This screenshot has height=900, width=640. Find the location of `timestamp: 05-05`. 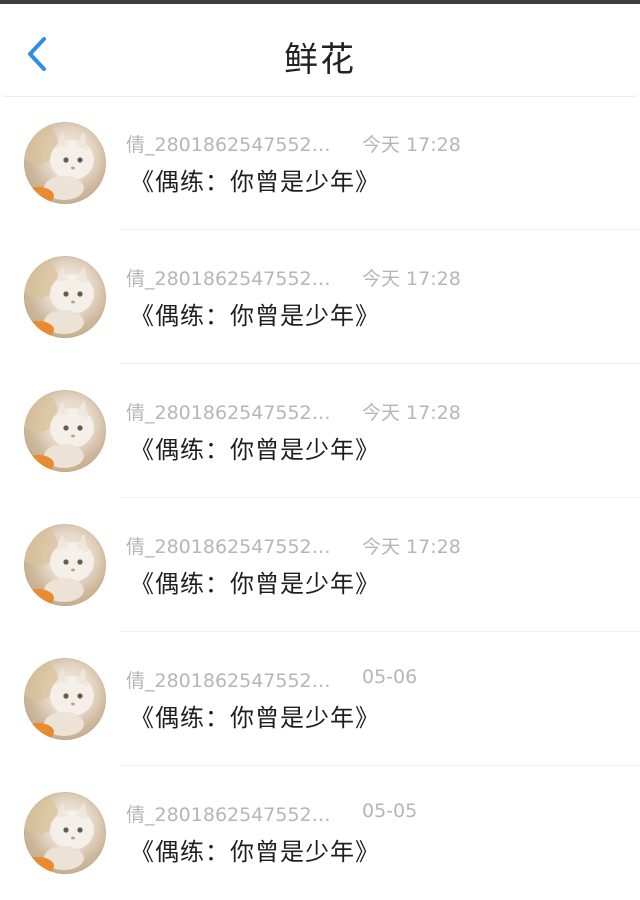

timestamp: 05-05 is located at coordinates (390, 811).